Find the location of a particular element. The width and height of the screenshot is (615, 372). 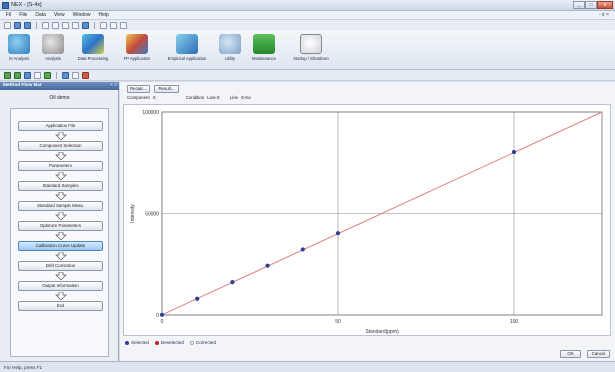

step-optimize-parameters: Optimize Parameters is located at coordinates (60, 226).